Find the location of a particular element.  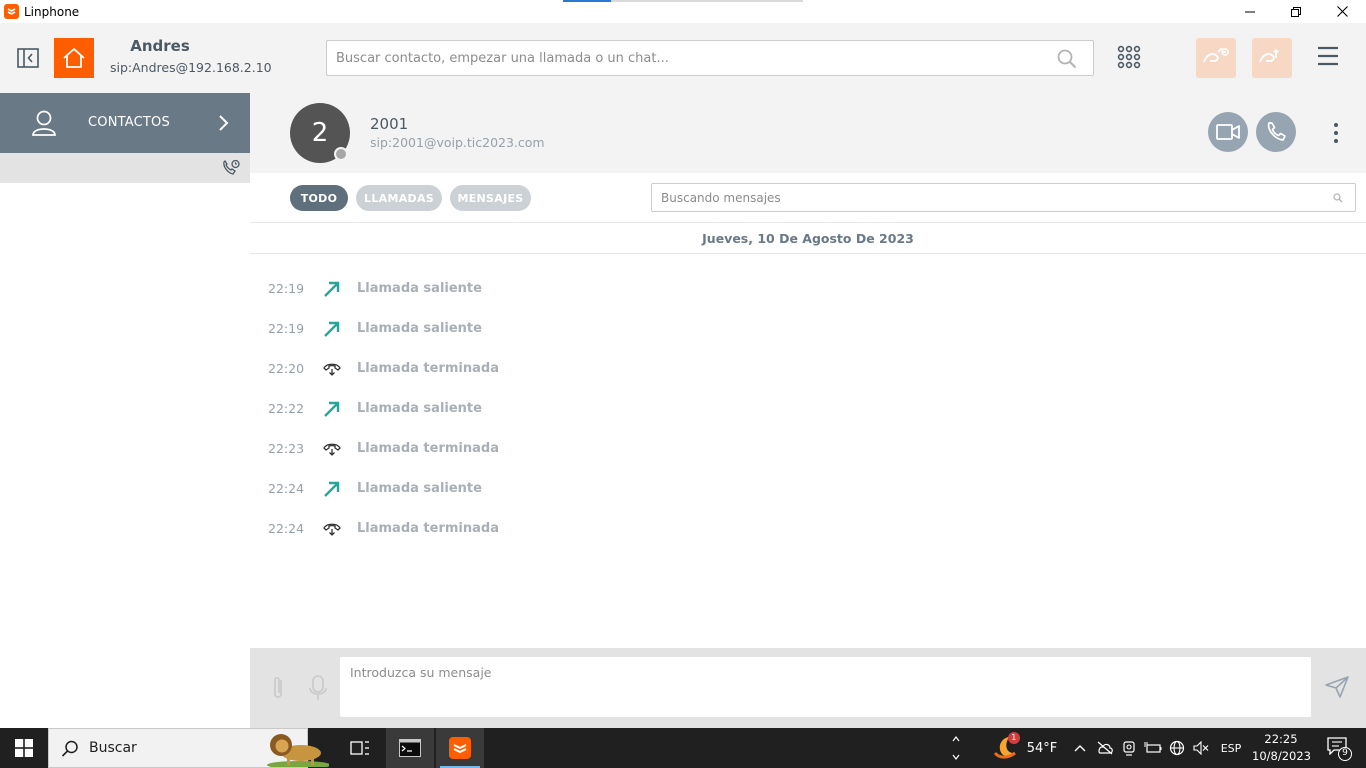

search-highlight-lion-icon is located at coordinates (298, 750).